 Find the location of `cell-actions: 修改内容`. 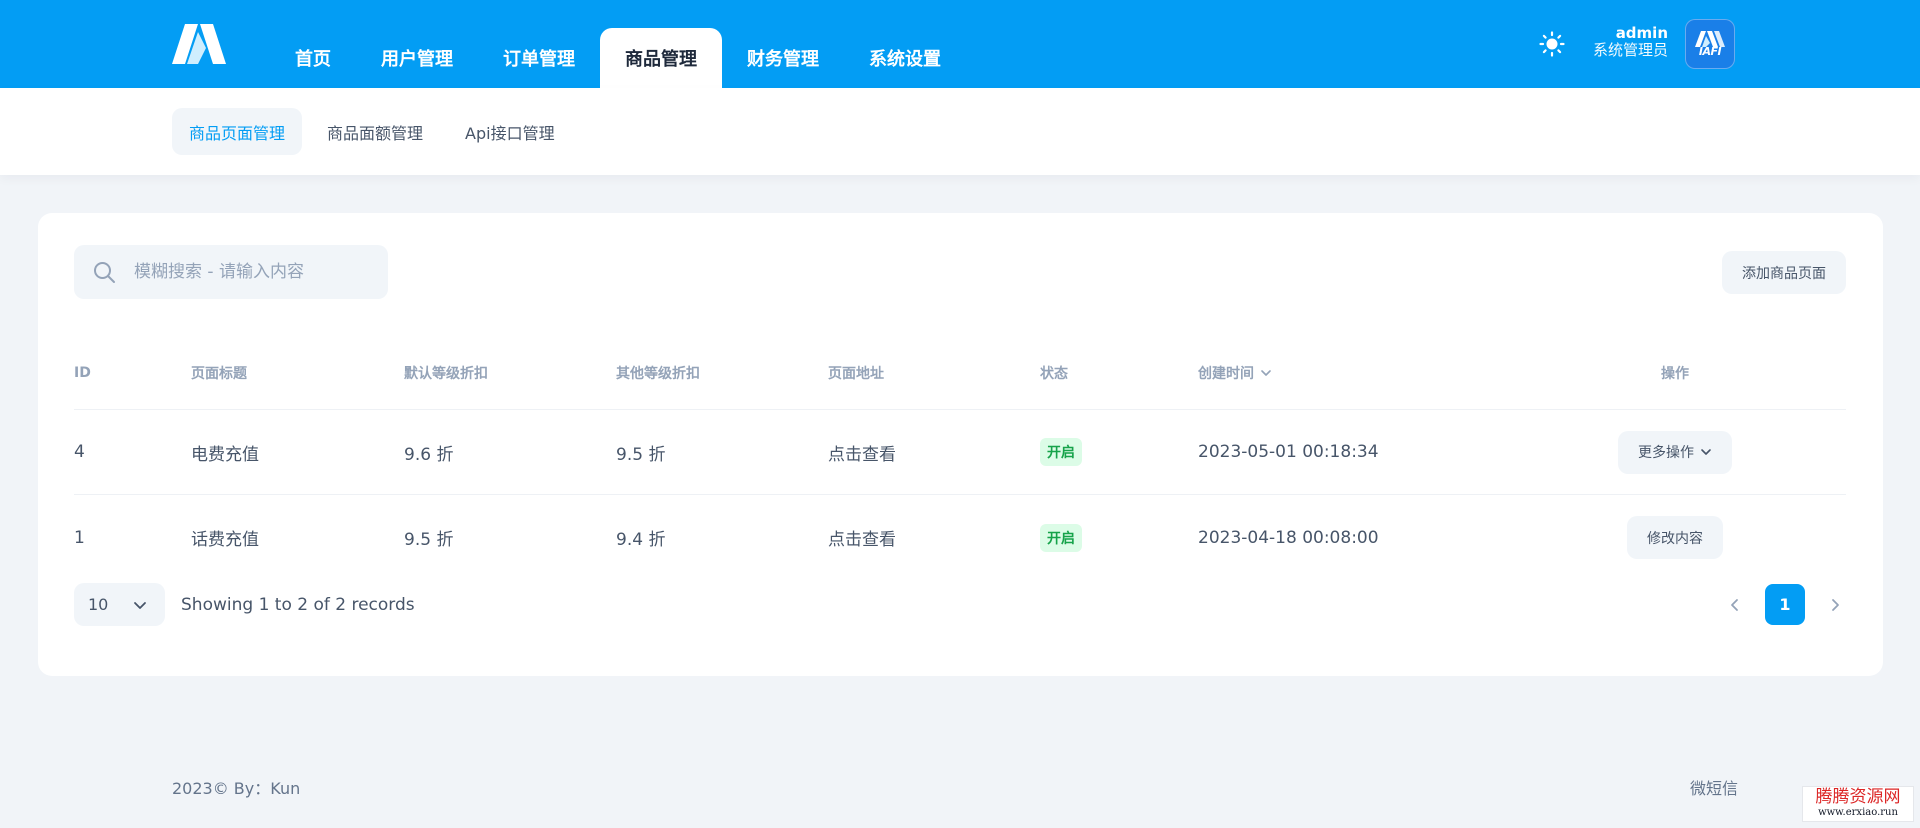

cell-actions: 修改内容 is located at coordinates (1675, 537).